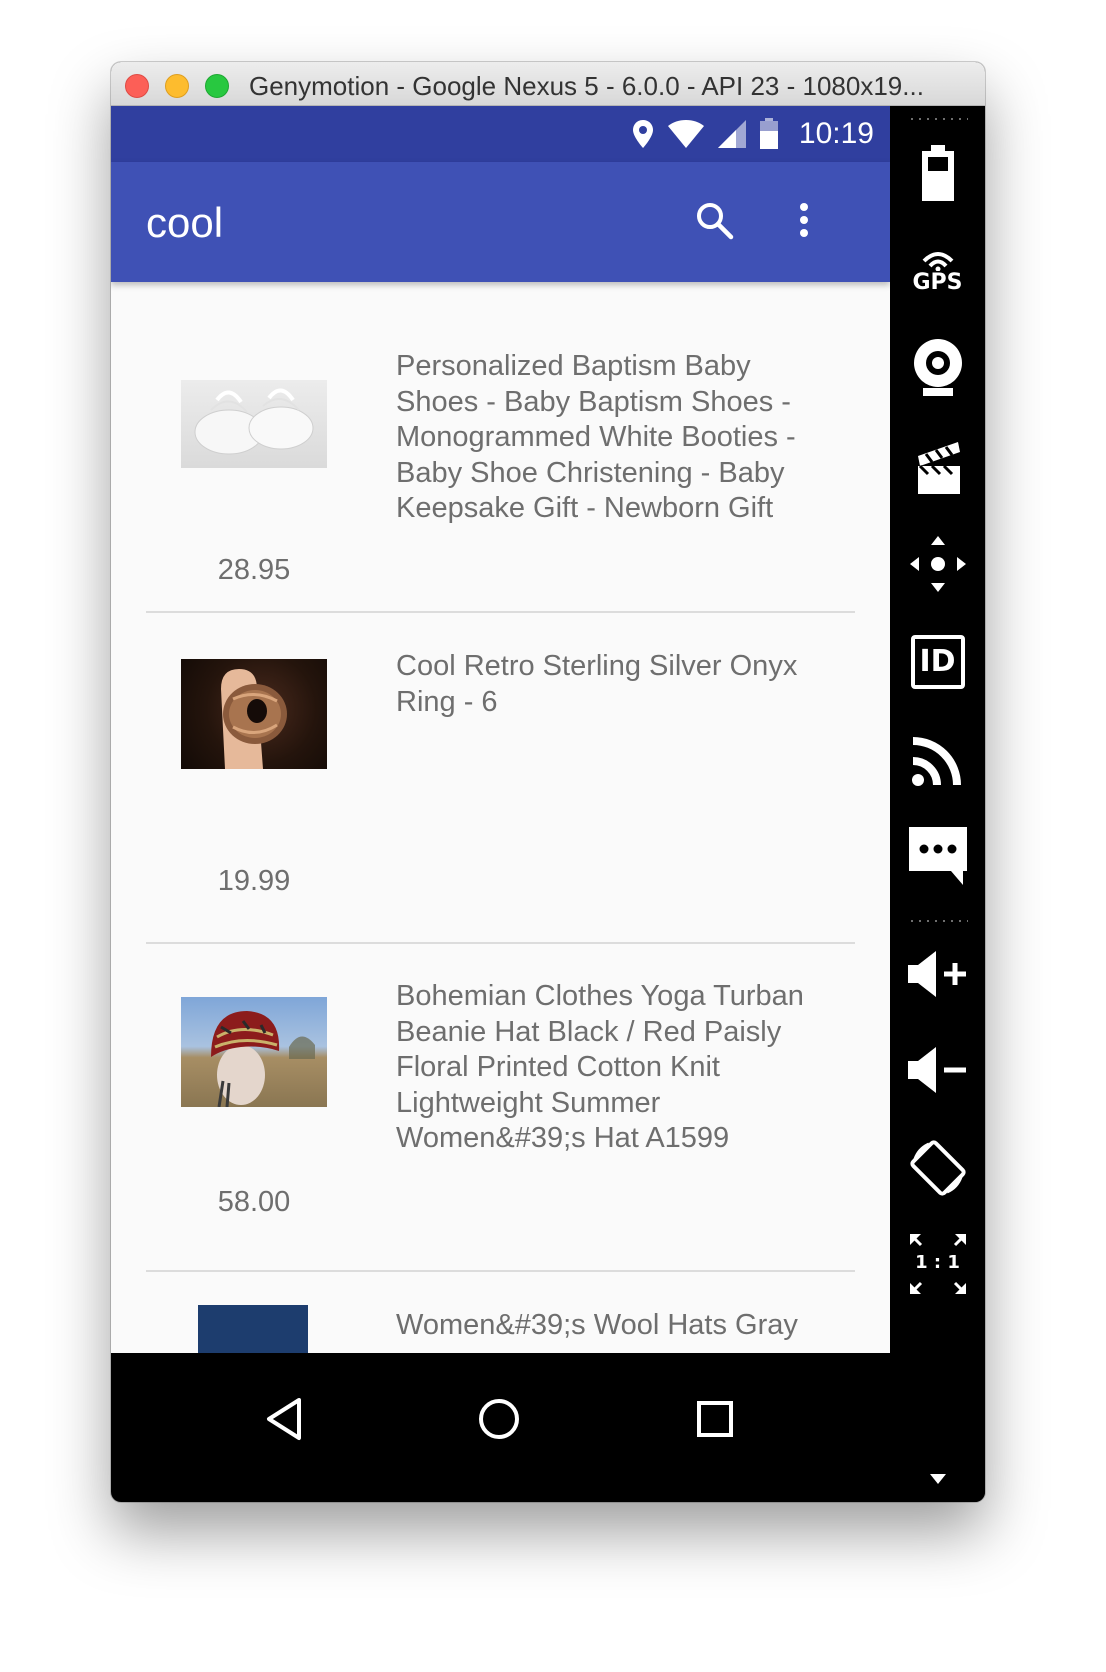 The image size is (1106, 1672). I want to click on battery-icon, so click(937, 172).